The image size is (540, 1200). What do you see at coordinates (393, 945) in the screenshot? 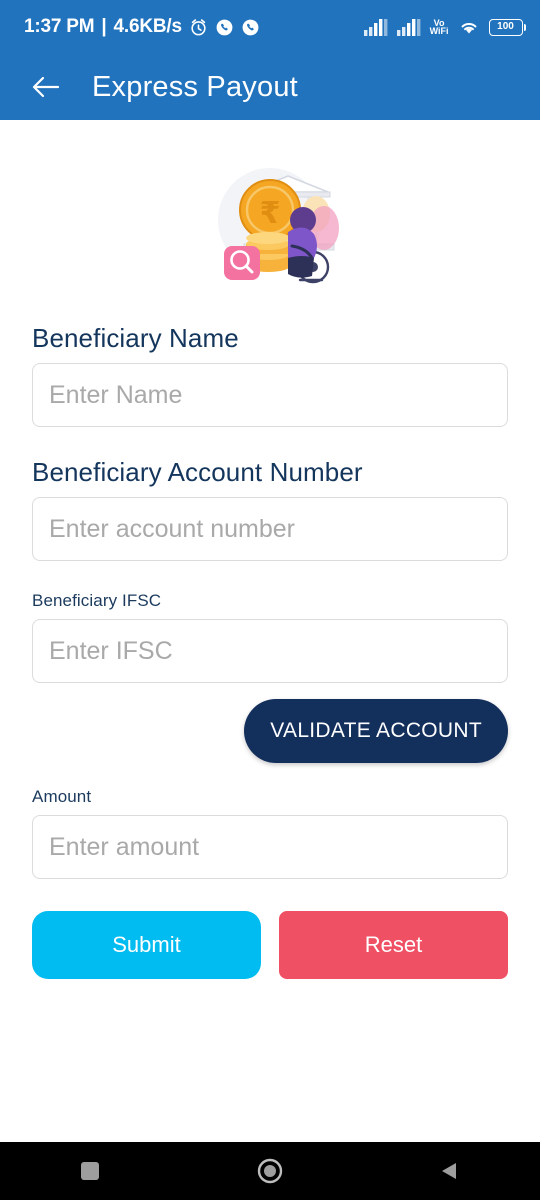
I see `reset-button: Reset` at bounding box center [393, 945].